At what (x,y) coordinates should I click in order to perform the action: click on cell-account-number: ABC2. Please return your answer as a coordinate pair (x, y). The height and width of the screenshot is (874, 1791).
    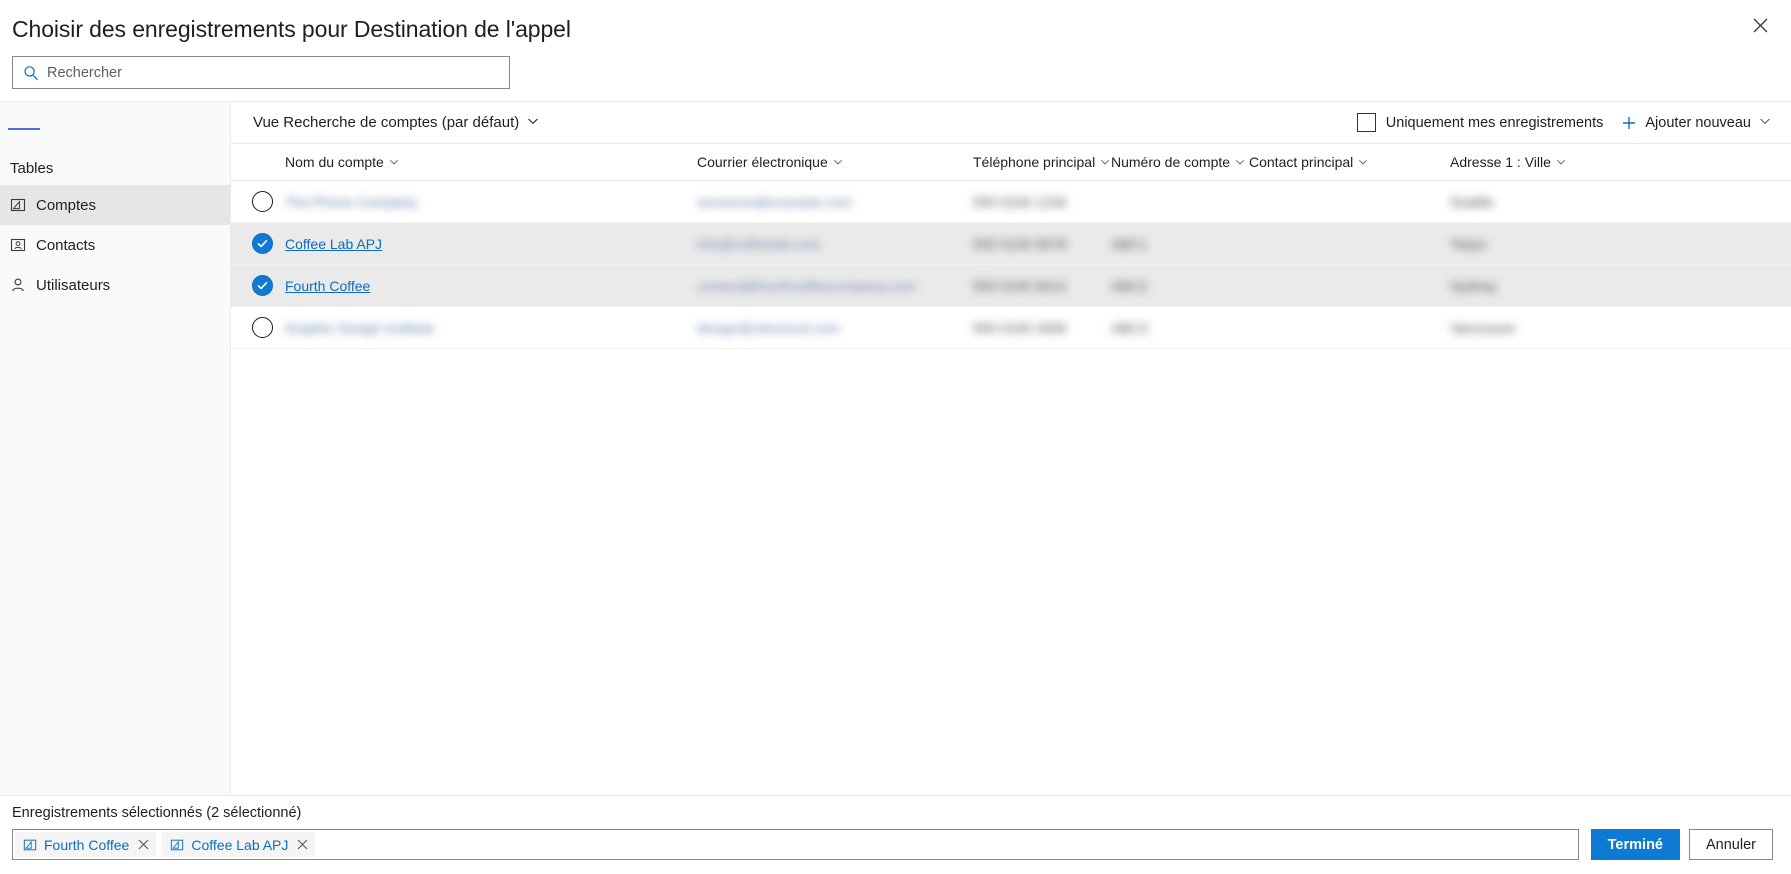
    Looking at the image, I should click on (1129, 285).